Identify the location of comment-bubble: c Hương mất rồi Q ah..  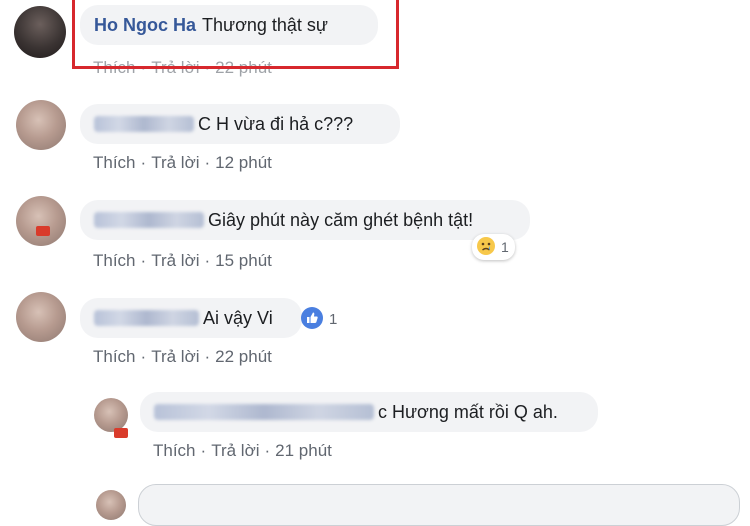
(369, 412).